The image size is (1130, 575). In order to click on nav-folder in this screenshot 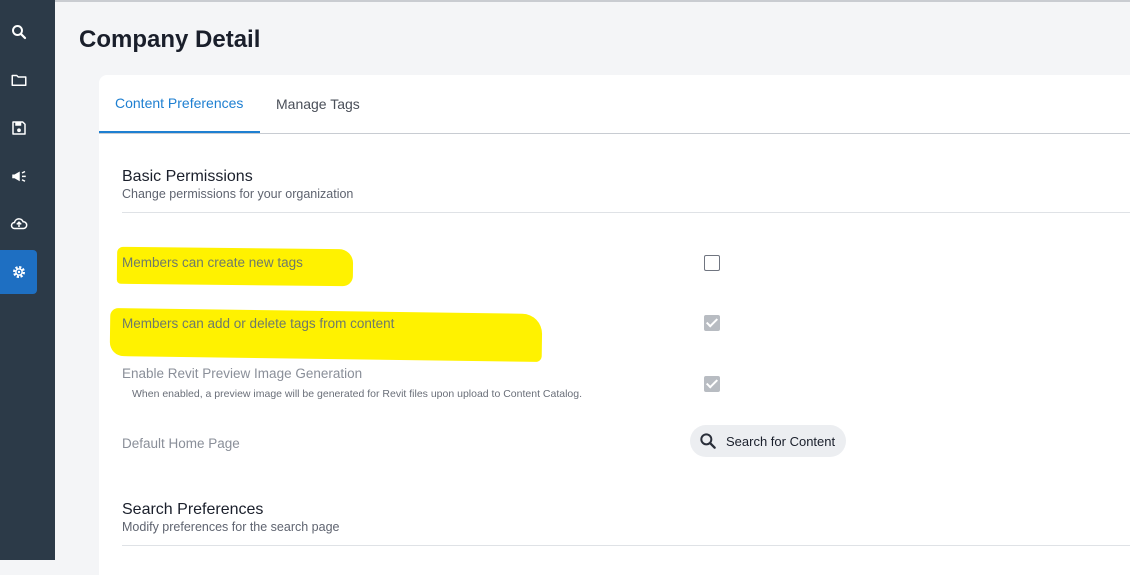, I will do `click(18, 80)`.